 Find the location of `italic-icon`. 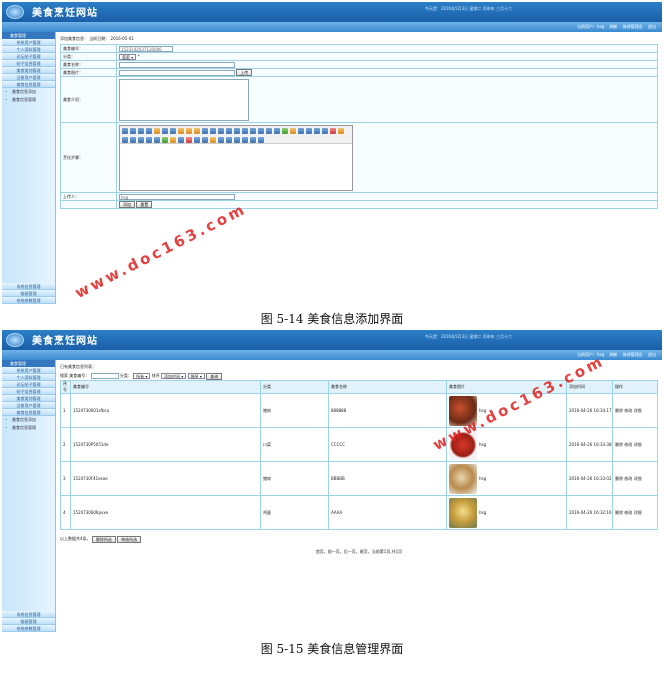

italic-icon is located at coordinates (133, 139).